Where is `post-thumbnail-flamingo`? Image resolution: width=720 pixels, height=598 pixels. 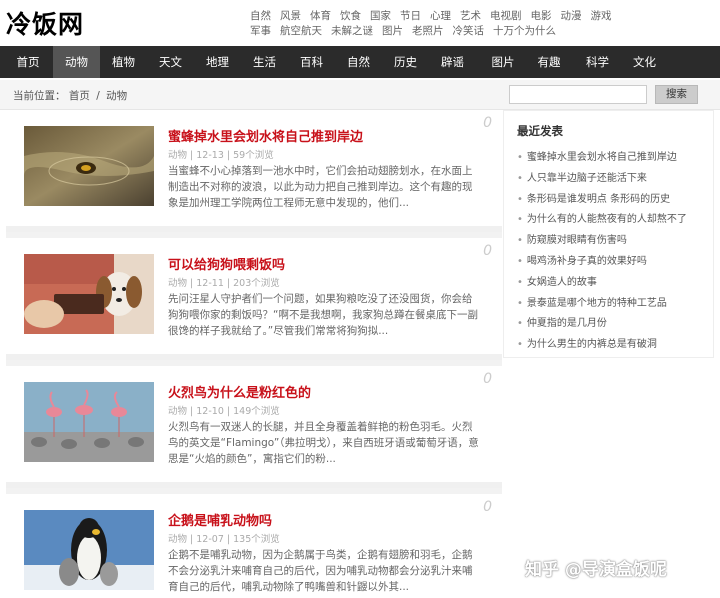 post-thumbnail-flamingo is located at coordinates (89, 422).